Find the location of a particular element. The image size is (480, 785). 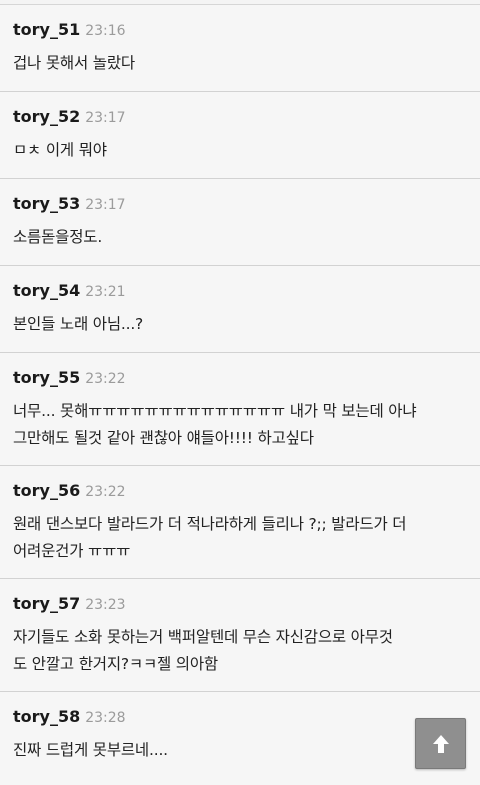

comment-item: tory_52 23:17 ㅁㅊ 이게 뭐야 is located at coordinates (240, 135).